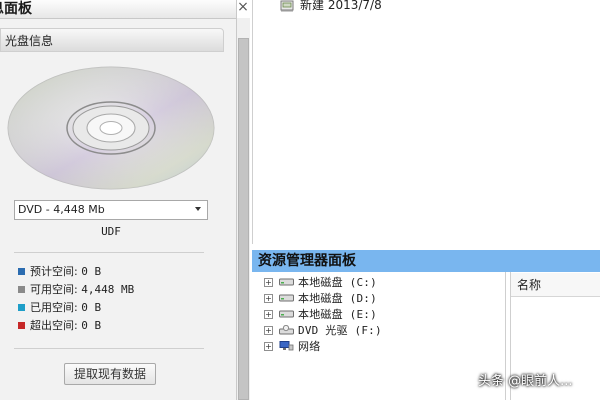  I want to click on space-row-exceeded: 超出空间: 0 B, so click(118, 326).